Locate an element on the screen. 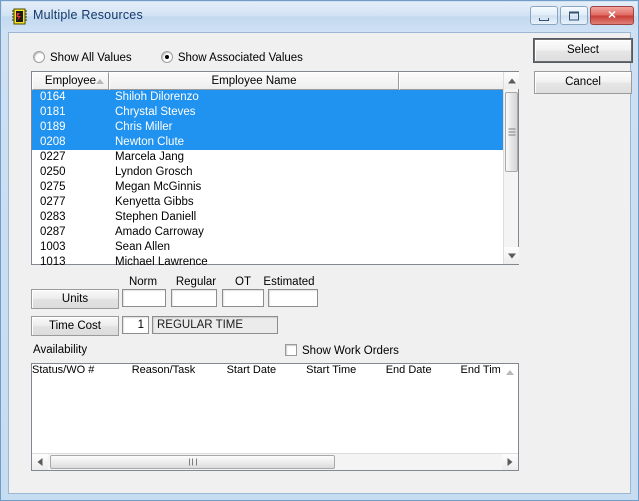  scroll-up-button is located at coordinates (511, 80).